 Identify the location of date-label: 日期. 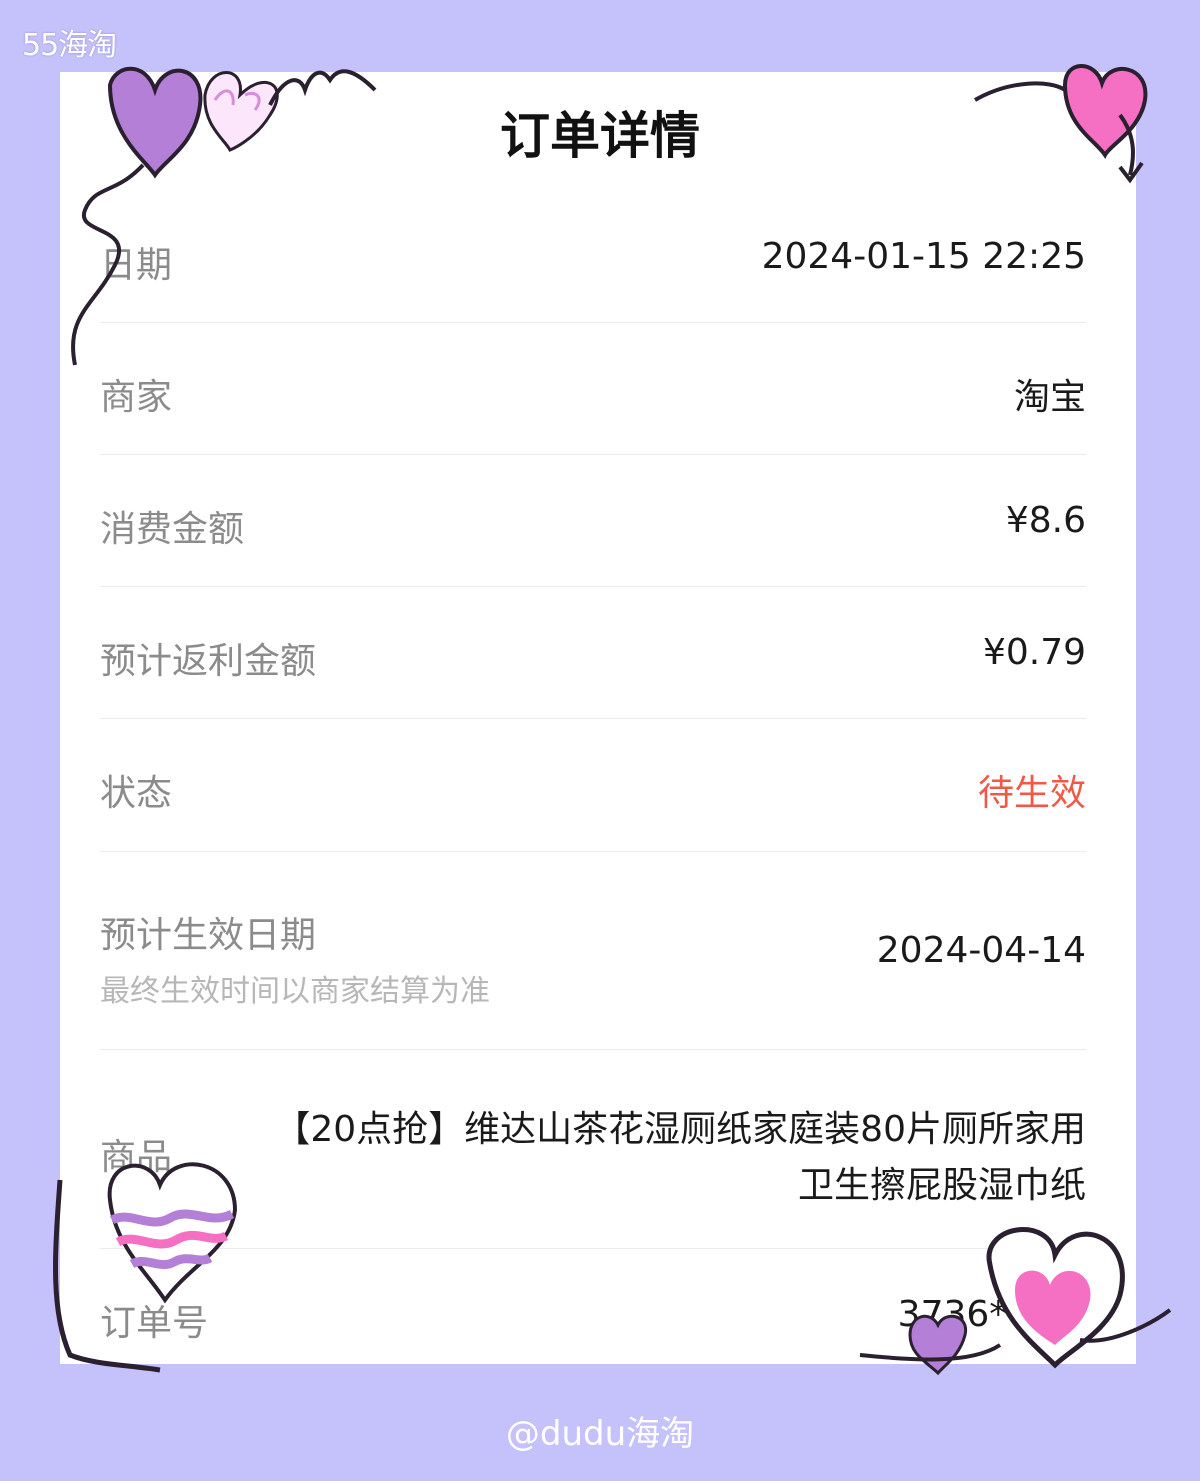
(136, 265).